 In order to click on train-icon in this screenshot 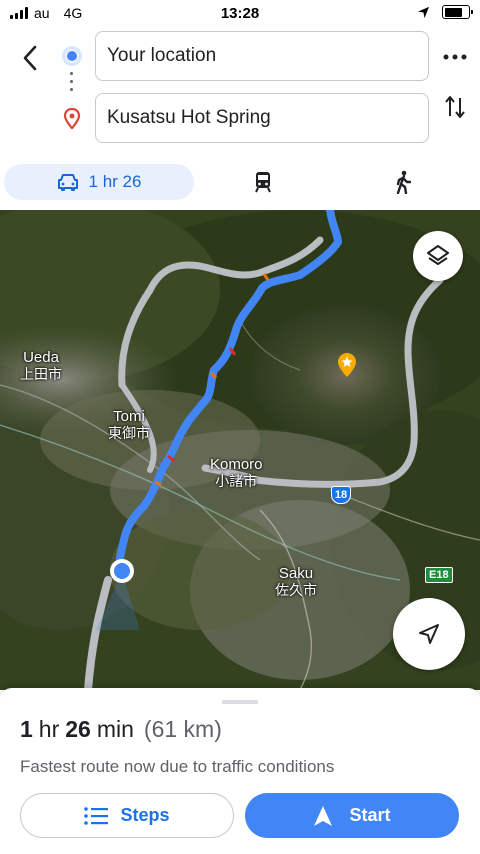, I will do `click(263, 182)`.